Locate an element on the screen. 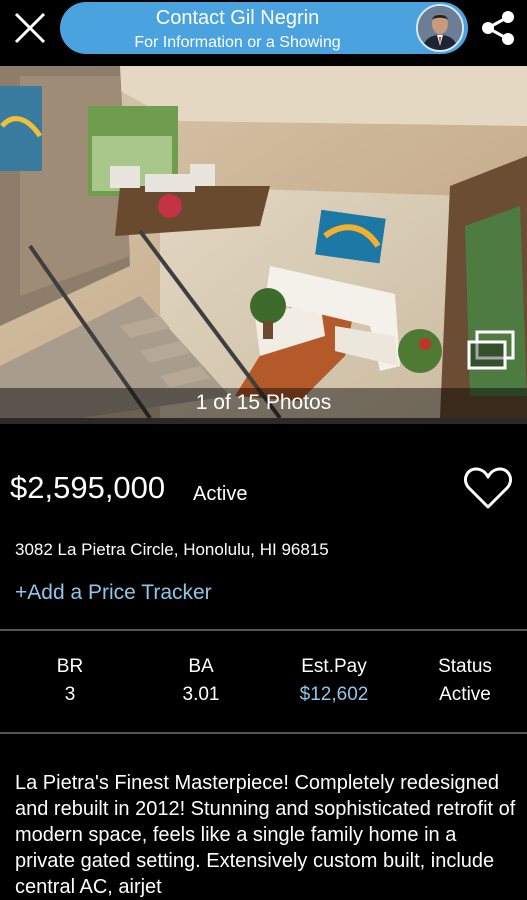 The image size is (527, 900). photo-count: 1 of 15 Photos is located at coordinates (263, 403).